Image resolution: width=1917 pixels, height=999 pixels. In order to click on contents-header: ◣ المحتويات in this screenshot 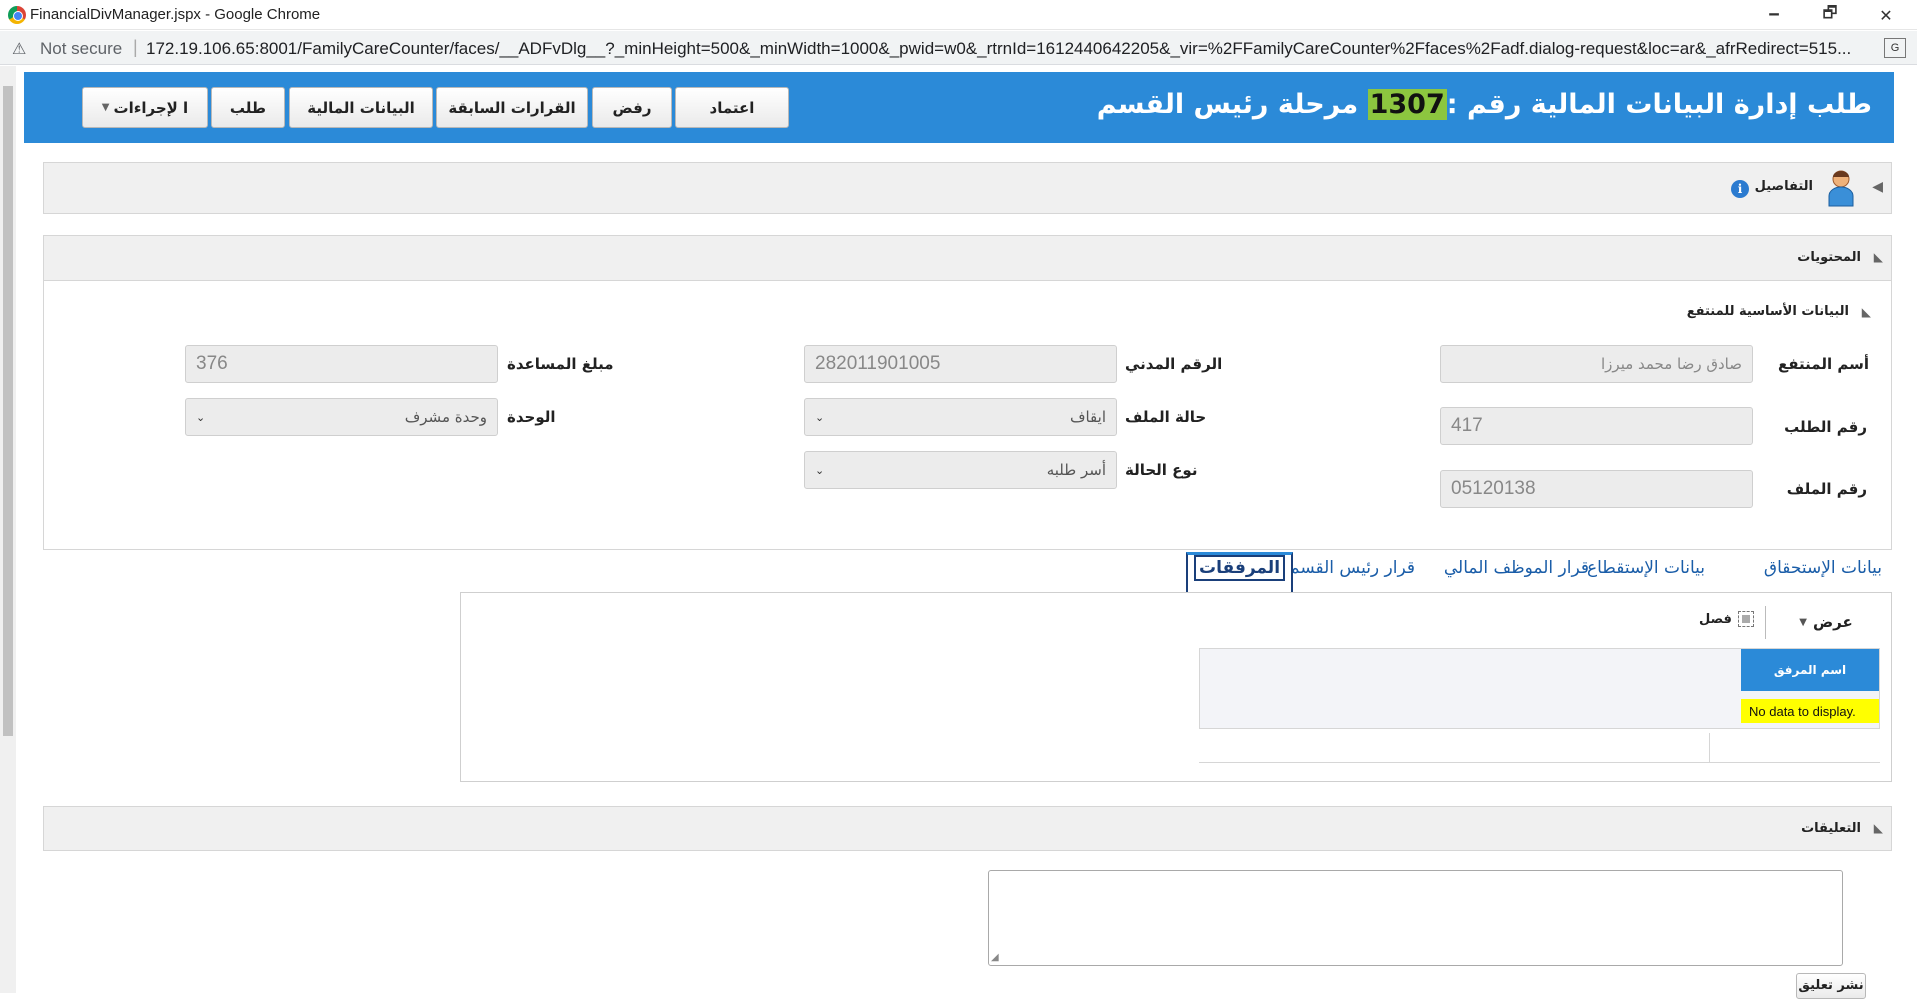, I will do `click(967, 258)`.